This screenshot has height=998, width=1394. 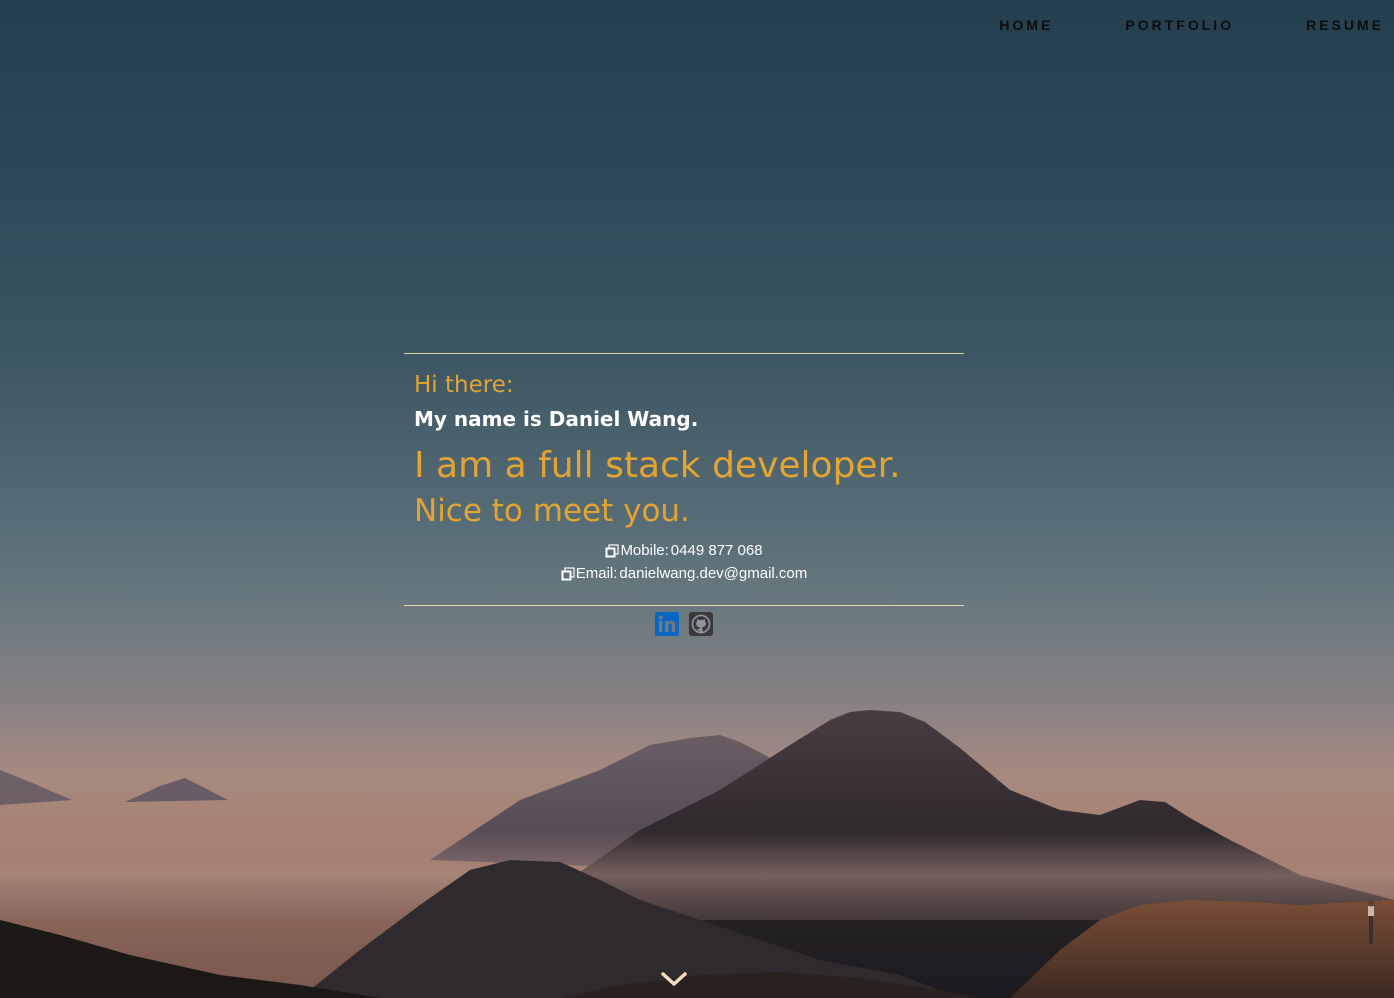 What do you see at coordinates (1179, 25) in the screenshot?
I see `nav-portfolio-link: PORTFOLIO` at bounding box center [1179, 25].